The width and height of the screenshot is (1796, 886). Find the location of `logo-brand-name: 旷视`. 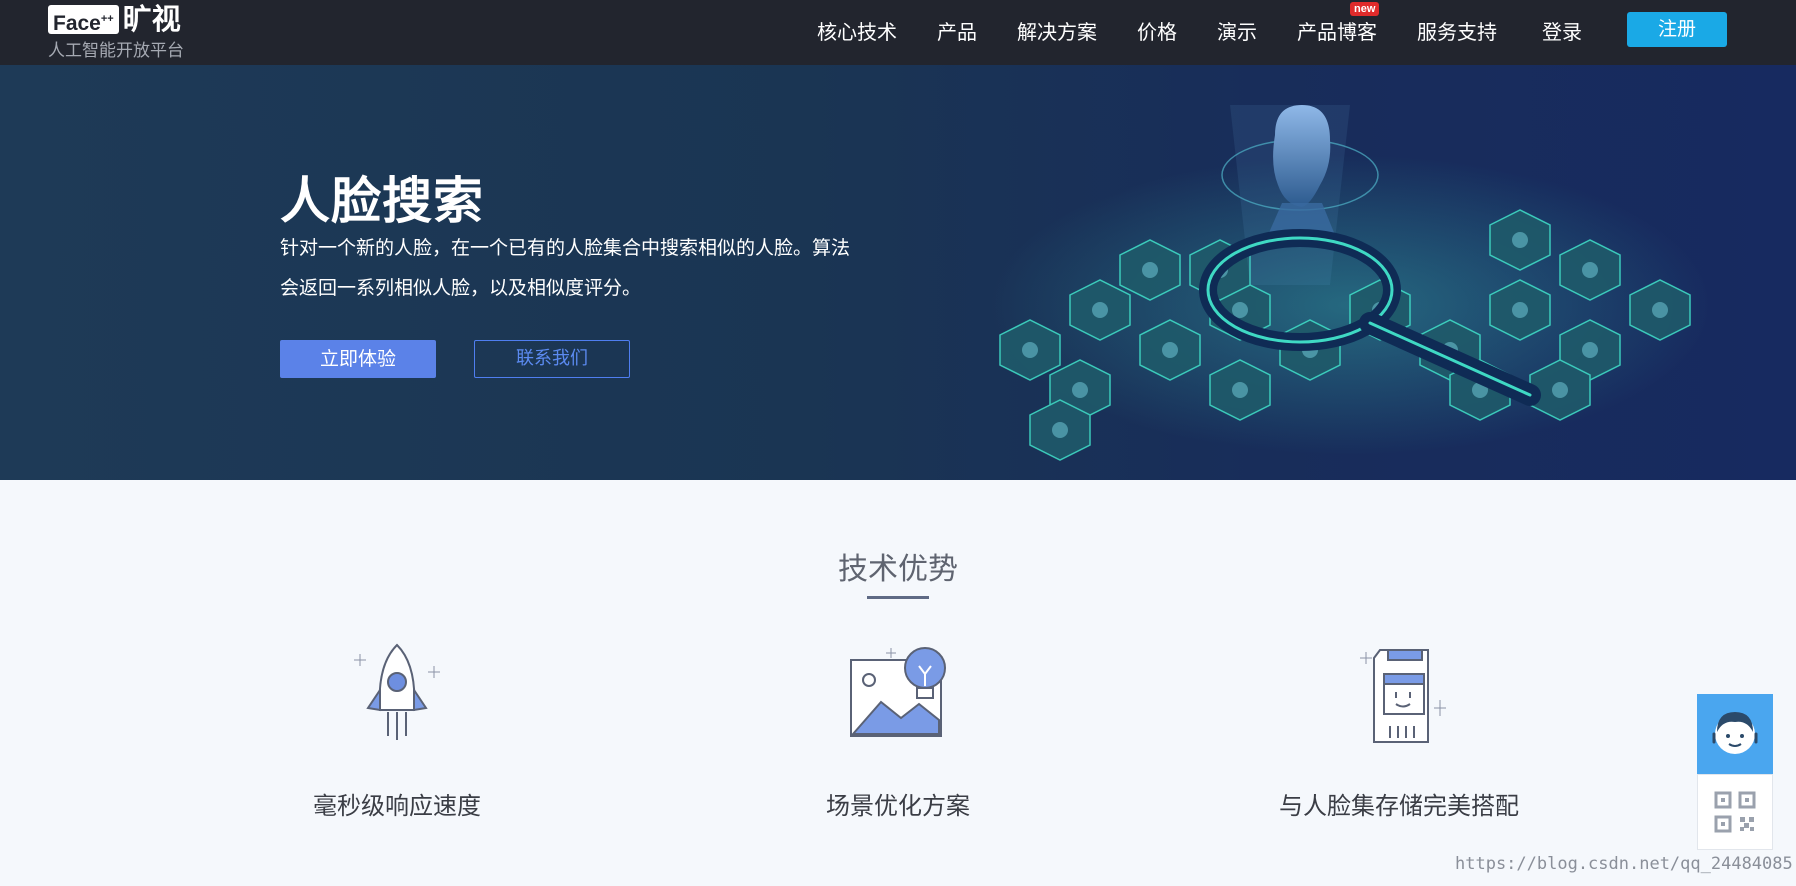

logo-brand-name: 旷视 is located at coordinates (151, 19).